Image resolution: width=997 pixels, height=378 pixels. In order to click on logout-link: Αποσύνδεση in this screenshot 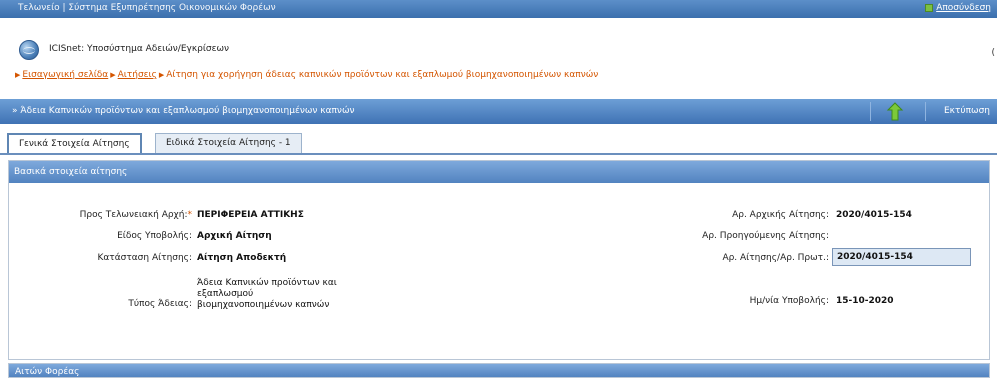, I will do `click(963, 8)`.